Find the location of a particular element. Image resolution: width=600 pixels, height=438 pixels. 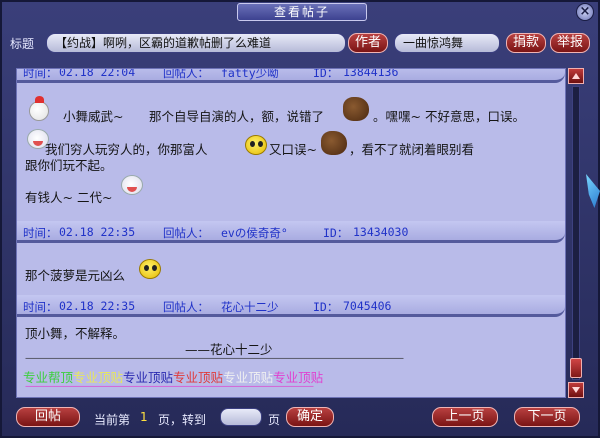

chick-emoticon-icon is located at coordinates (39, 108).